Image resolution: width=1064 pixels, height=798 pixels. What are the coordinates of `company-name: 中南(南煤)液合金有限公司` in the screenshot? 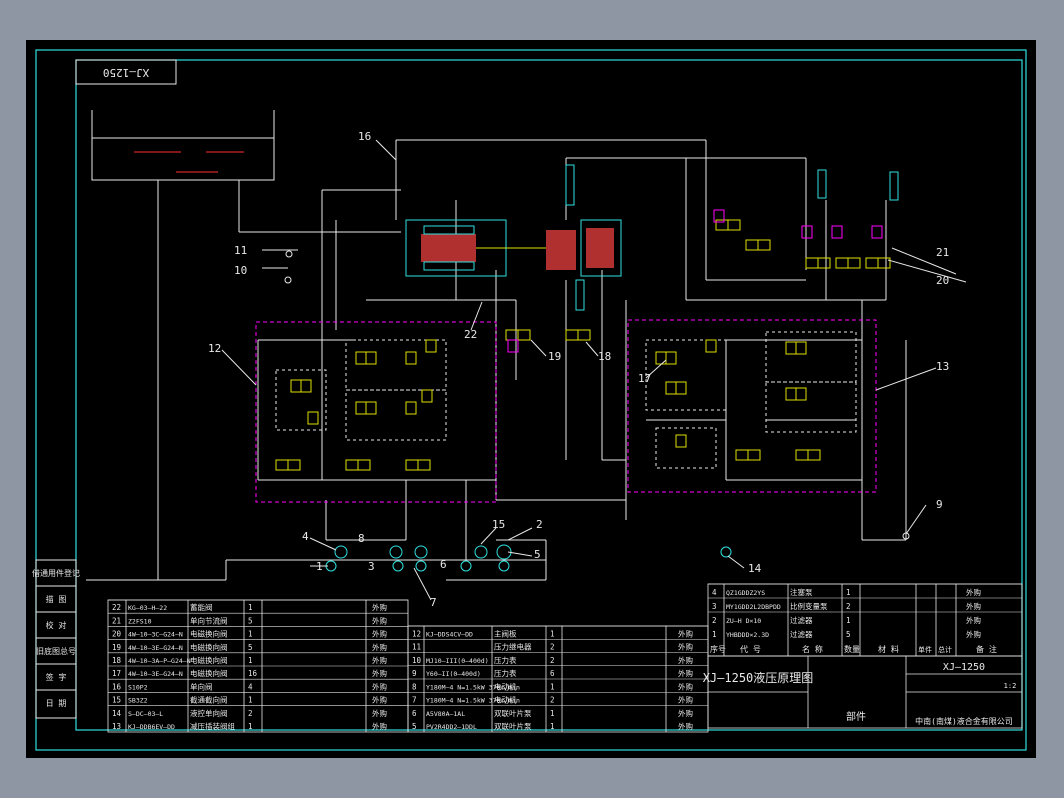 It's located at (964, 721).